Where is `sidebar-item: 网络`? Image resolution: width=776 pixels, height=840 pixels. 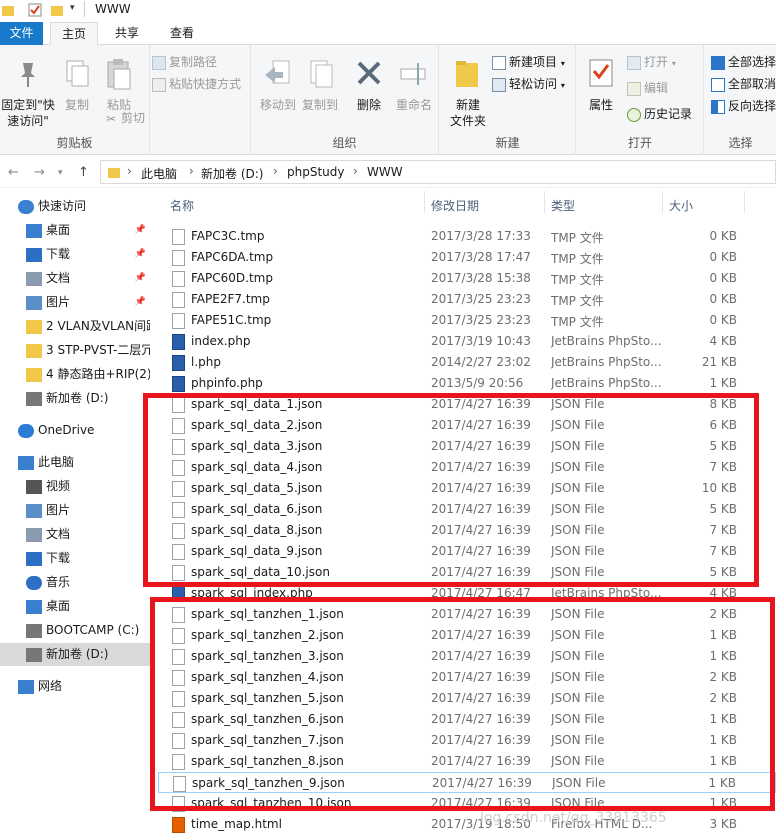 sidebar-item: 网络 is located at coordinates (75, 686).